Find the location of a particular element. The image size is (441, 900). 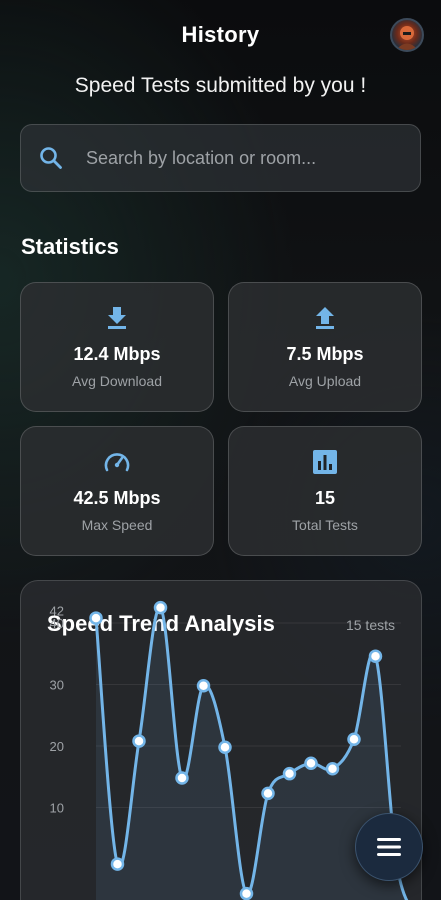

y-tick-label: 42 is located at coordinates (57, 611).